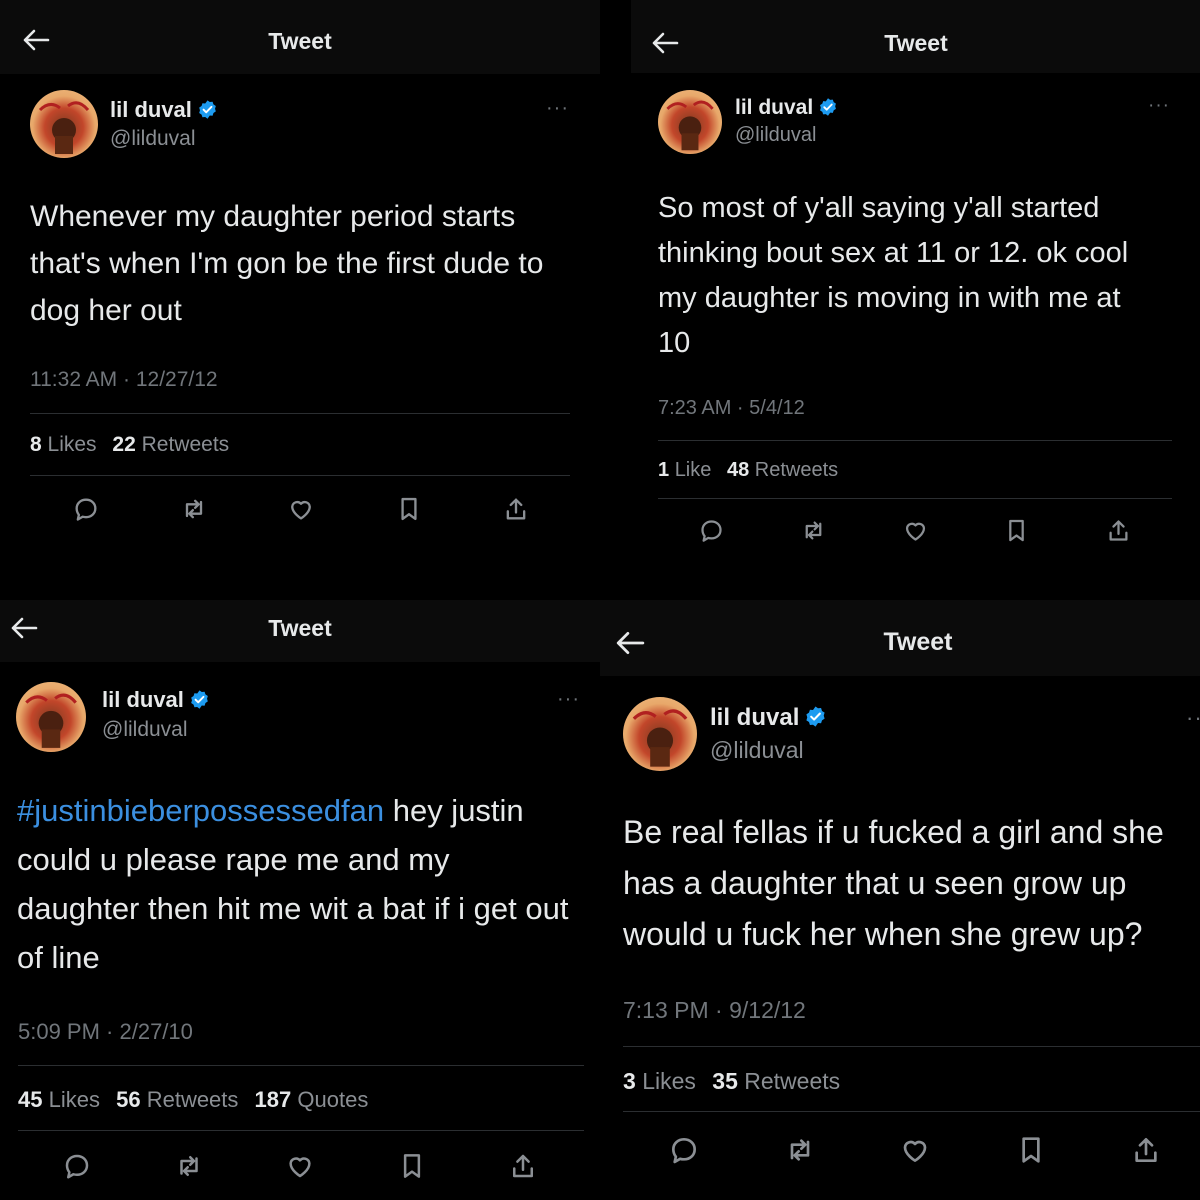 The width and height of the screenshot is (1200, 1200). I want to click on tweet-timestamp: 11:32 AM · 12/27/12, so click(124, 380).